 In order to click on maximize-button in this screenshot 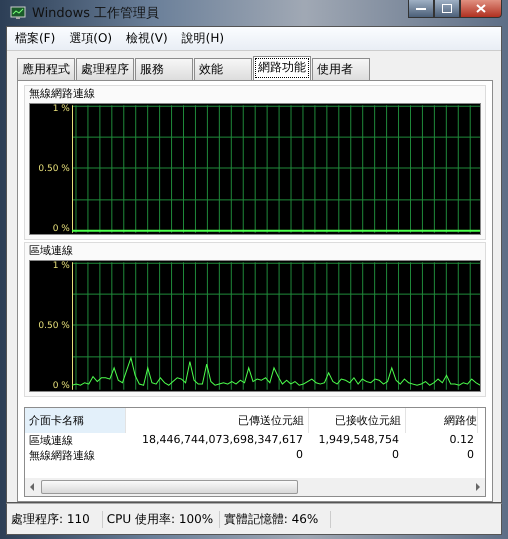, I will do `click(447, 9)`.